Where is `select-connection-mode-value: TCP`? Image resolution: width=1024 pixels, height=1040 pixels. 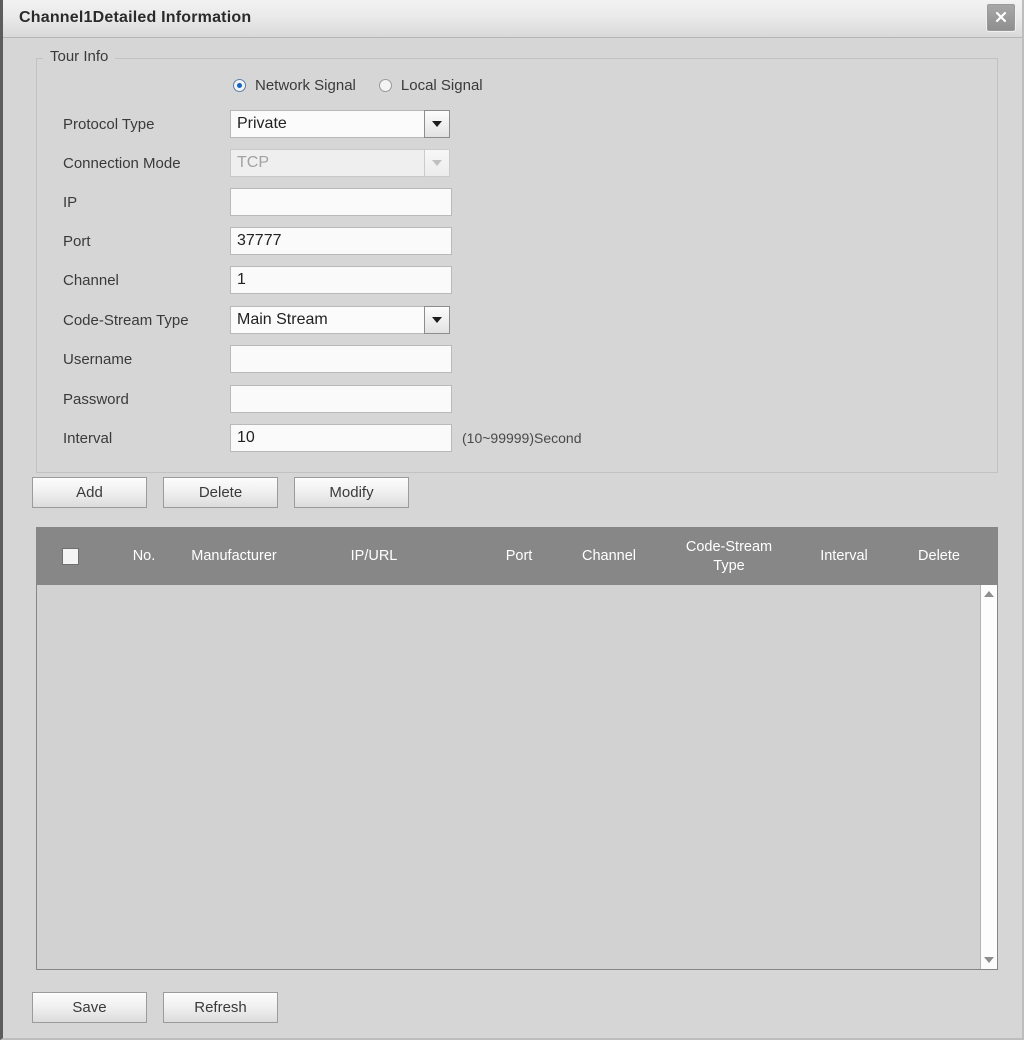 select-connection-mode-value: TCP is located at coordinates (327, 163).